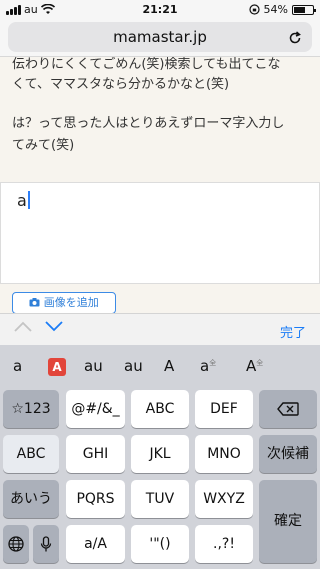  I want to click on candidate-bar: a A au au A a全 A全, so click(160, 365).